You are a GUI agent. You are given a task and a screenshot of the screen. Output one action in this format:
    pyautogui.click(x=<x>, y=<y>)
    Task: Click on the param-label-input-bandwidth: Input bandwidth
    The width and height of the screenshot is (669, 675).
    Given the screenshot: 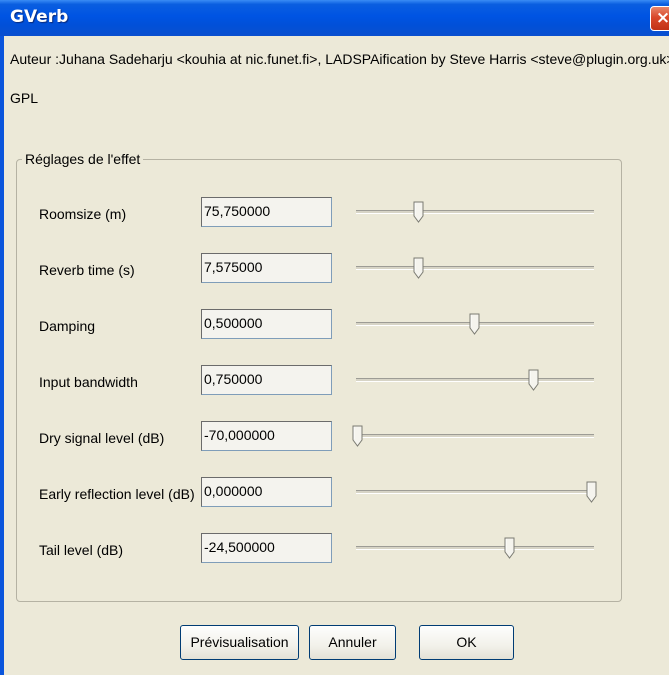 What is the action you would take?
    pyautogui.click(x=88, y=382)
    